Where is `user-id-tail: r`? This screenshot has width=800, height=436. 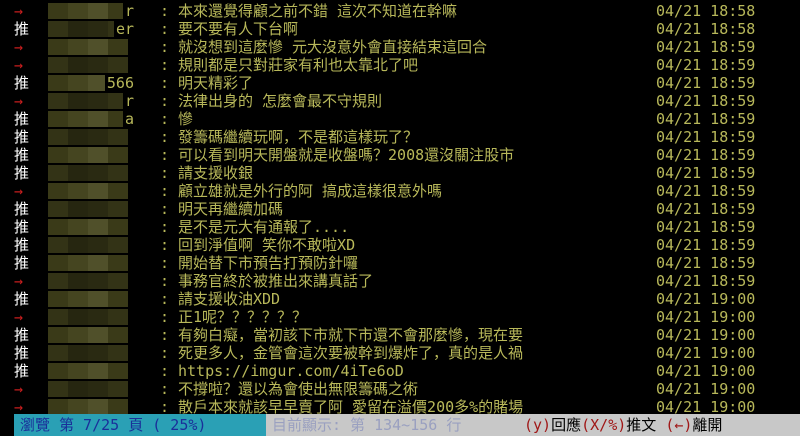 user-id-tail: r is located at coordinates (128, 101).